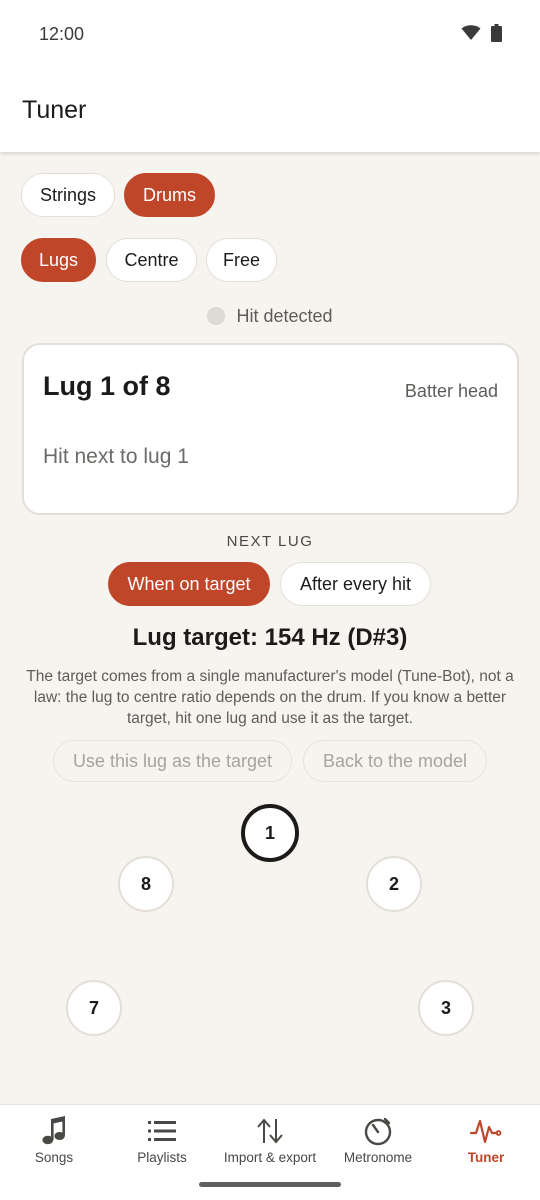 The height and width of the screenshot is (1200, 540). Describe the element at coordinates (54, 1157) in the screenshot. I see `nav-label-songs: Songs` at that location.